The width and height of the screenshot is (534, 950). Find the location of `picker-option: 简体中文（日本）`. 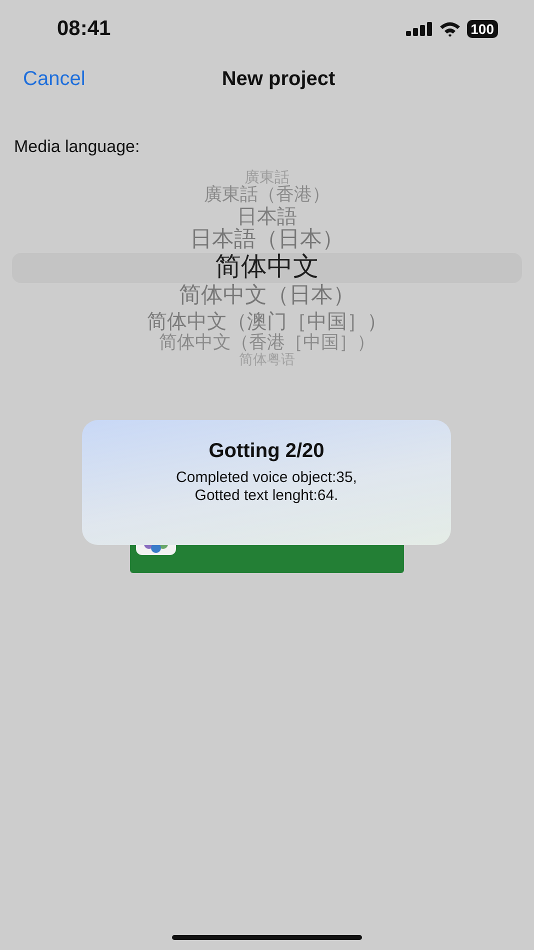

picker-option: 简体中文（日本） is located at coordinates (267, 296).